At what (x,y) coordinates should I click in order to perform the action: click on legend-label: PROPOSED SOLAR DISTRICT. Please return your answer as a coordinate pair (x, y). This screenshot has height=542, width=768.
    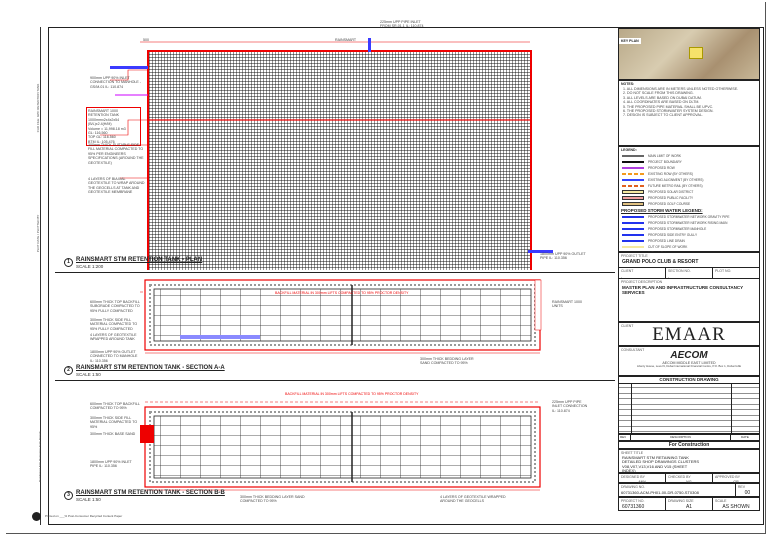
    Looking at the image, I should click on (671, 192).